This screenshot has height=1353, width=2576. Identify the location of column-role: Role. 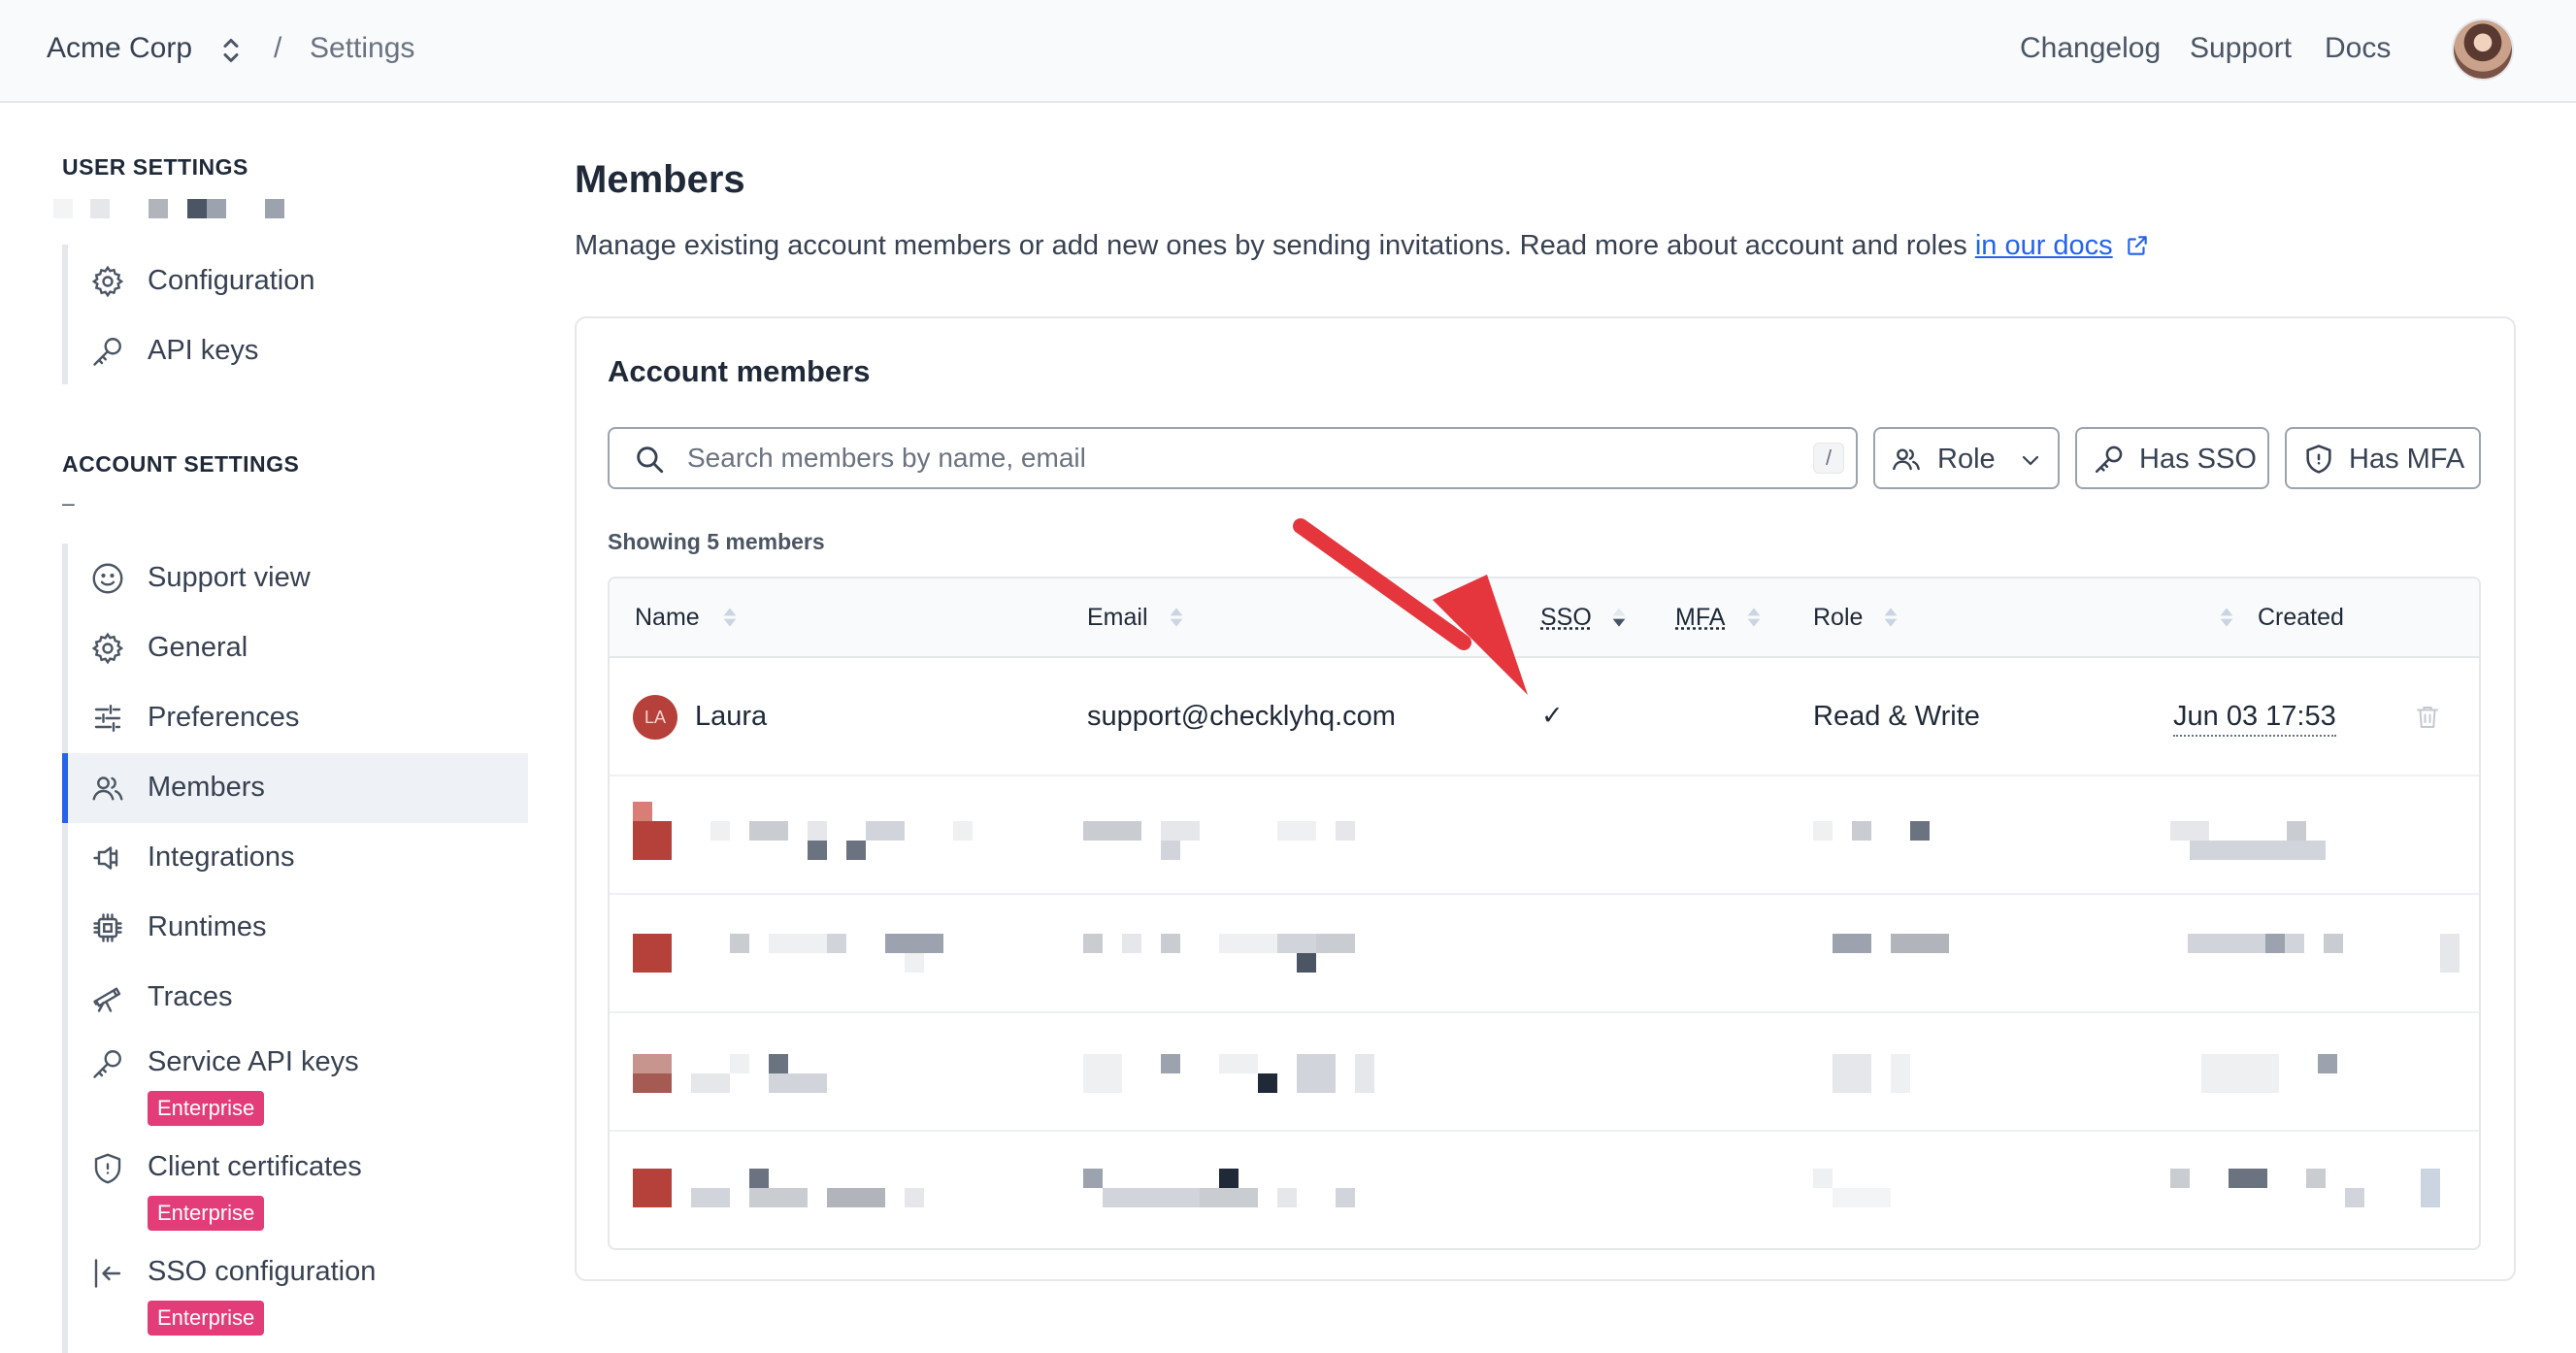
(1838, 618).